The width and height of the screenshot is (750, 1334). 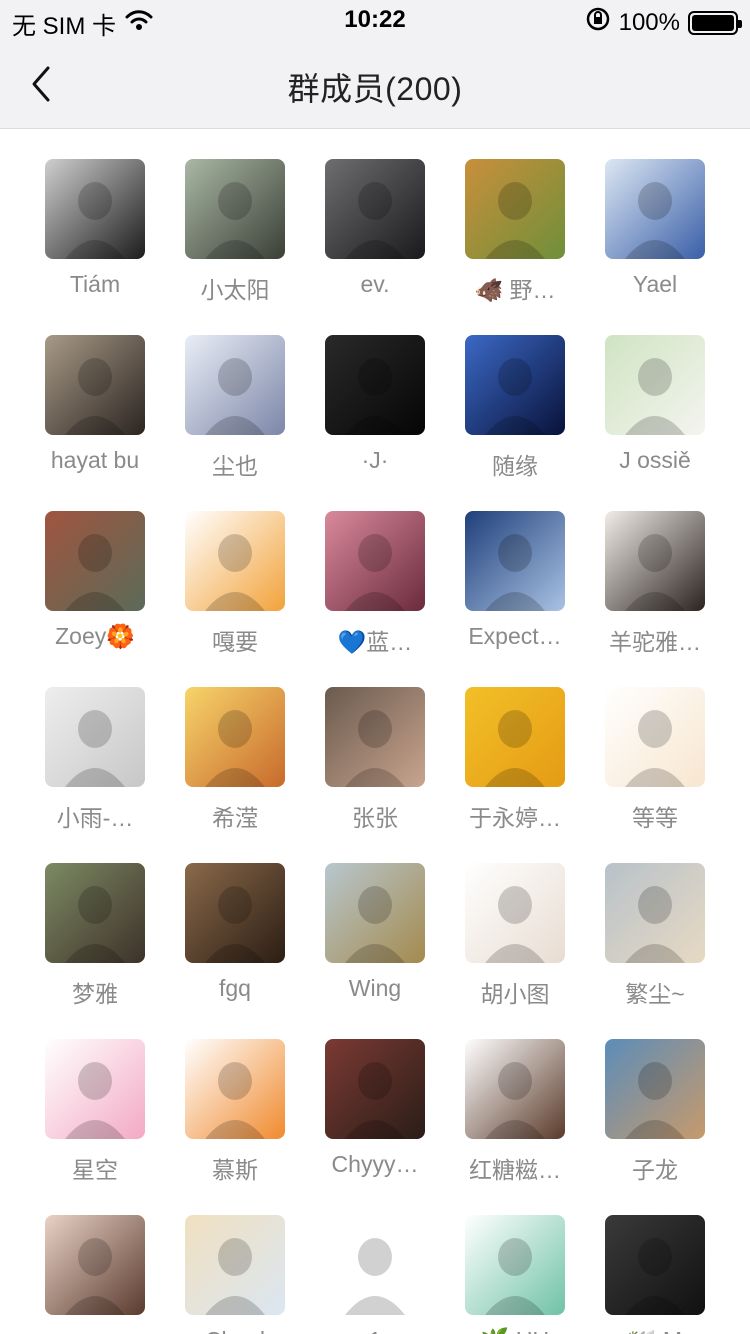 I want to click on member-item: 等等, so click(x=655, y=775).